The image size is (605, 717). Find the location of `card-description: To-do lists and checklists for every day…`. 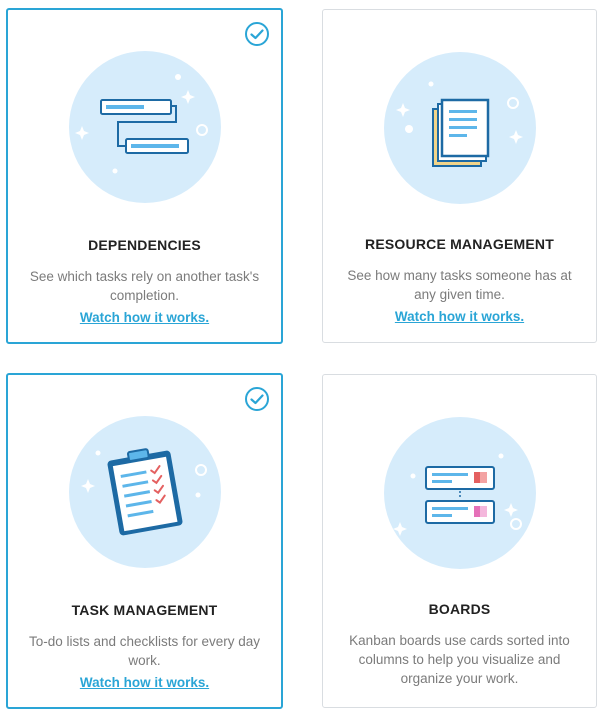

card-description: To-do lists and checklists for every day… is located at coordinates (144, 651).